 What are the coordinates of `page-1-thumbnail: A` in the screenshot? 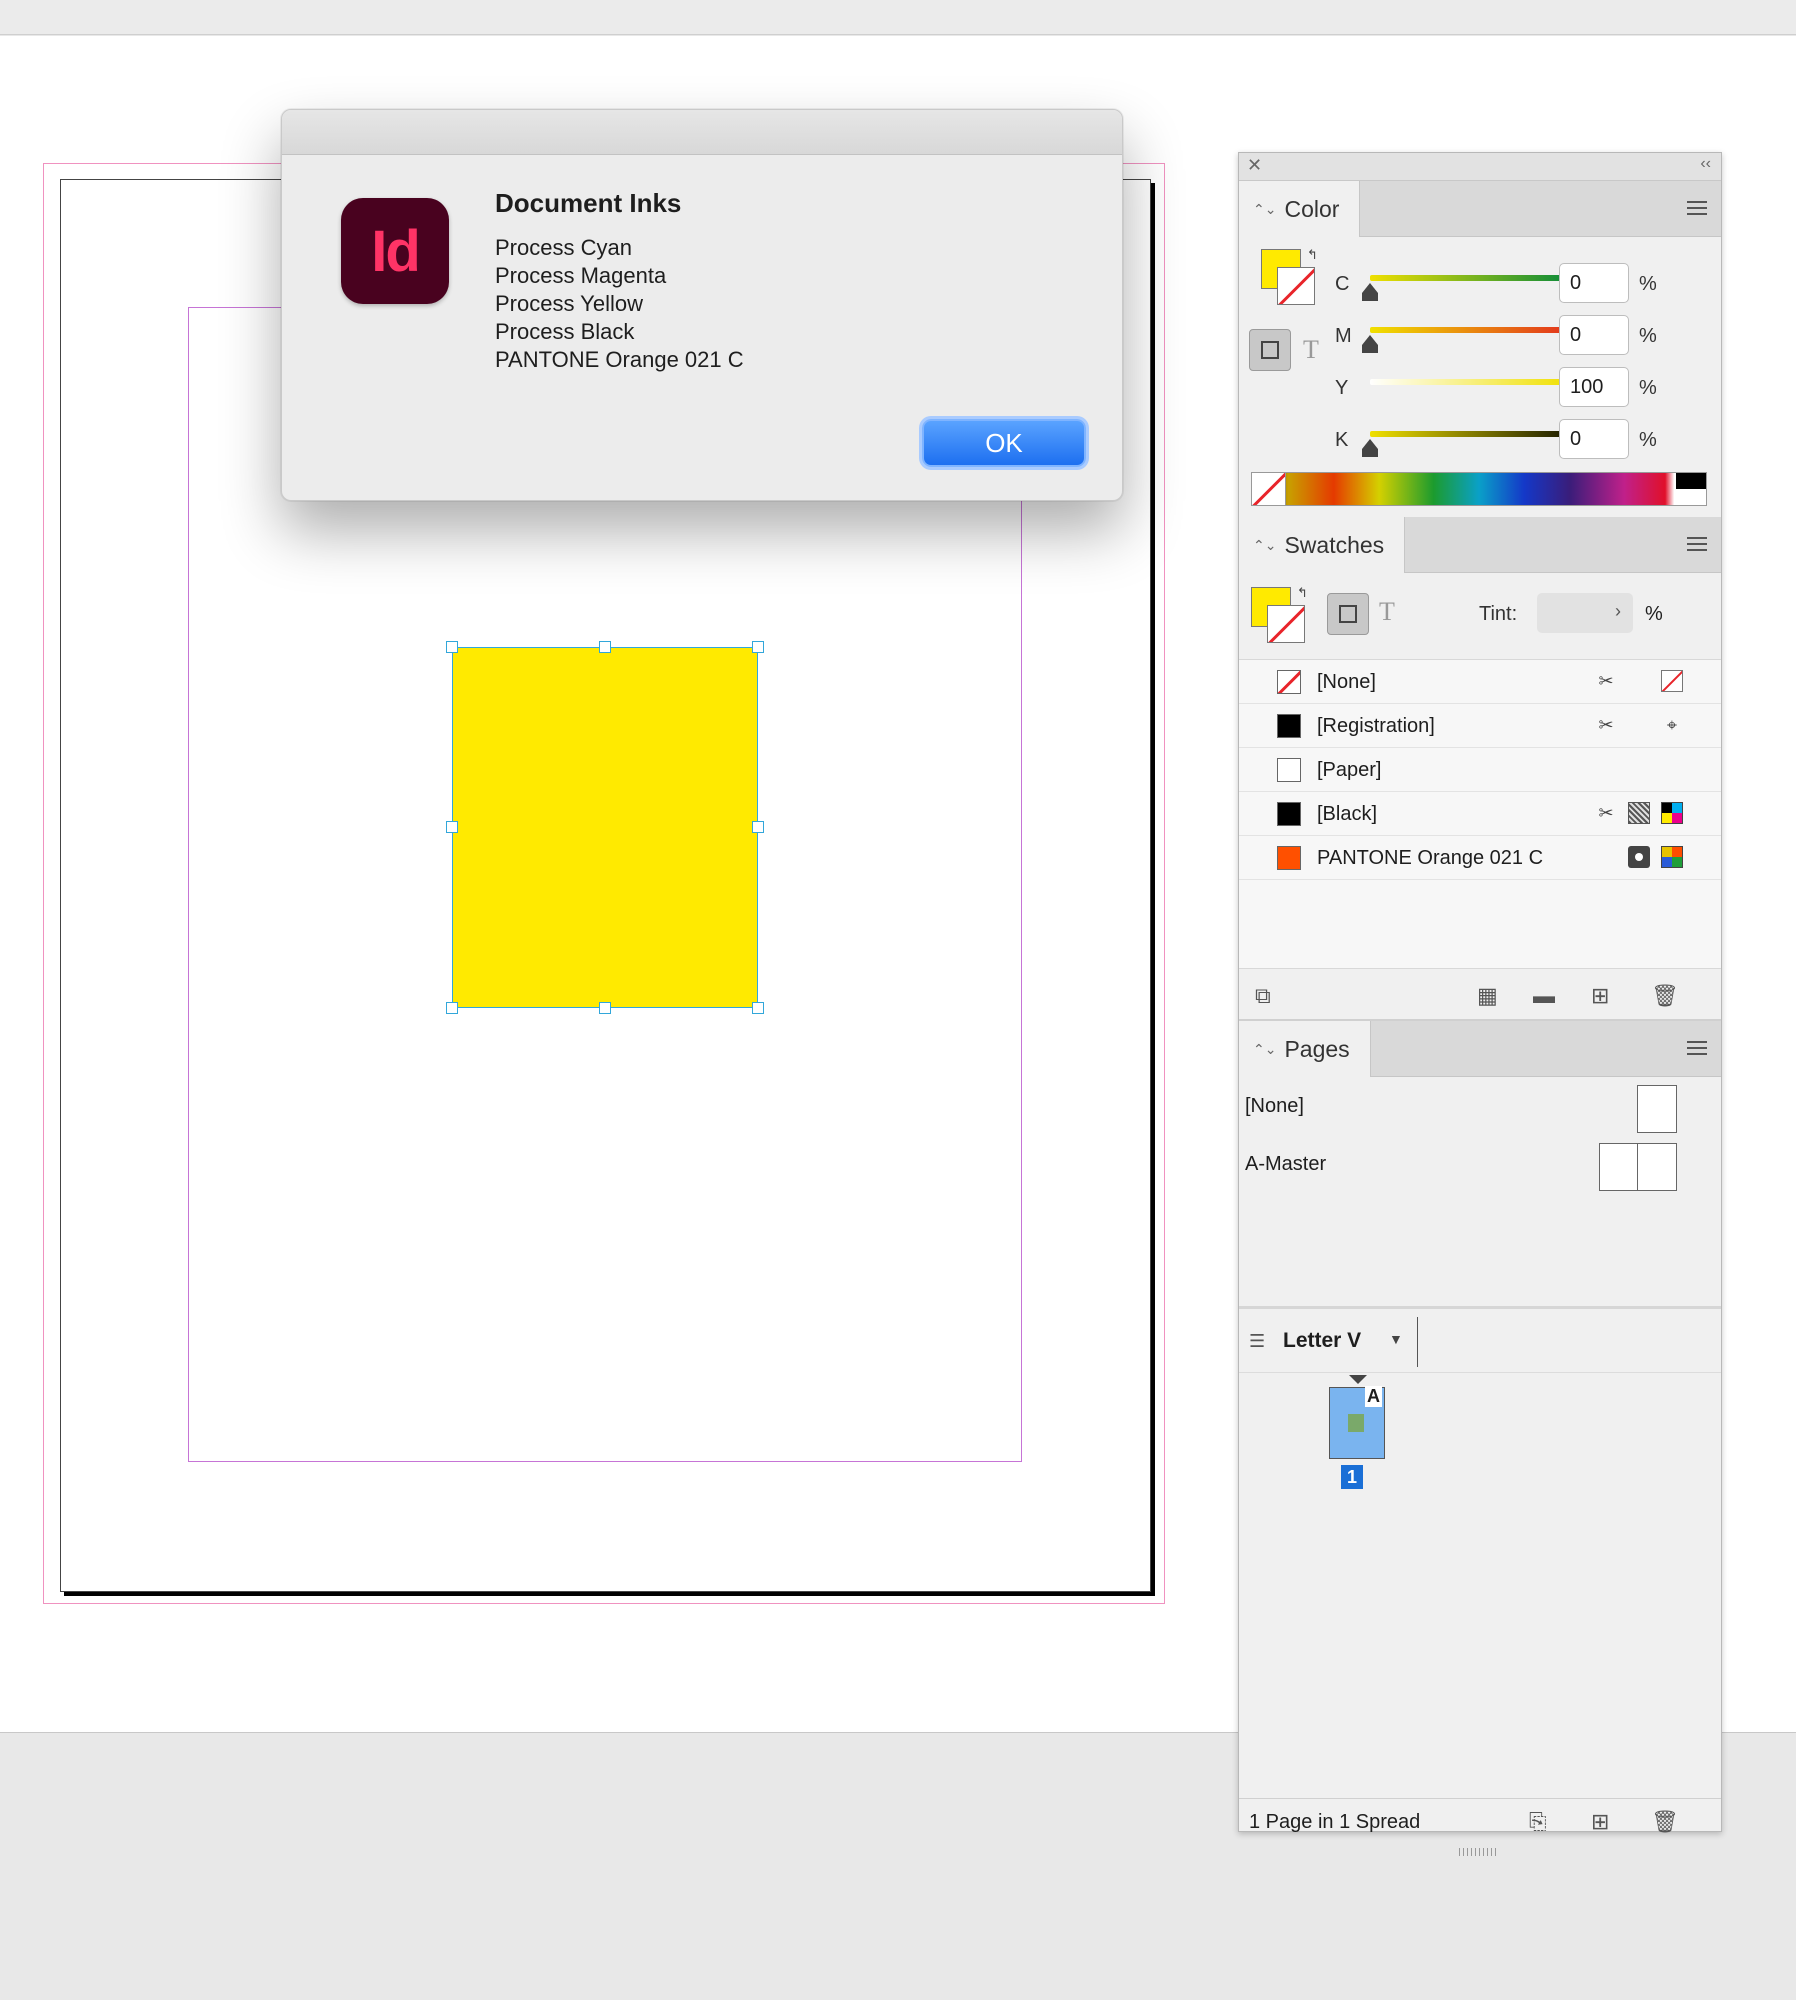 It's located at (1357, 1422).